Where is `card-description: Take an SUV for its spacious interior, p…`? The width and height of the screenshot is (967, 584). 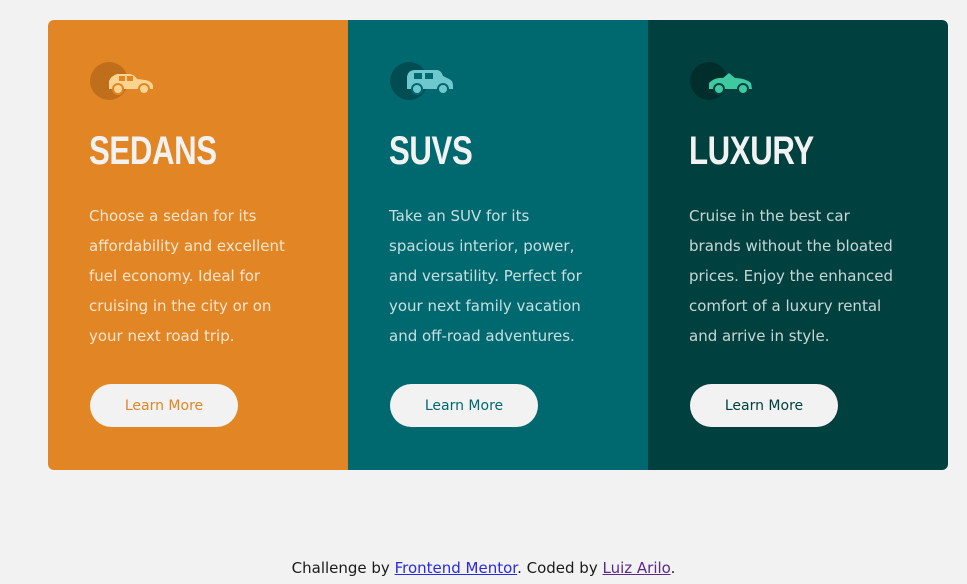 card-description: Take an SUV for its spacious interior, p… is located at coordinates (485, 276).